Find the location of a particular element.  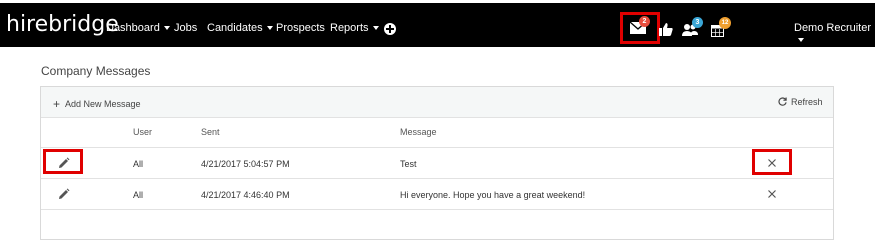

refresh-icon is located at coordinates (782, 101).